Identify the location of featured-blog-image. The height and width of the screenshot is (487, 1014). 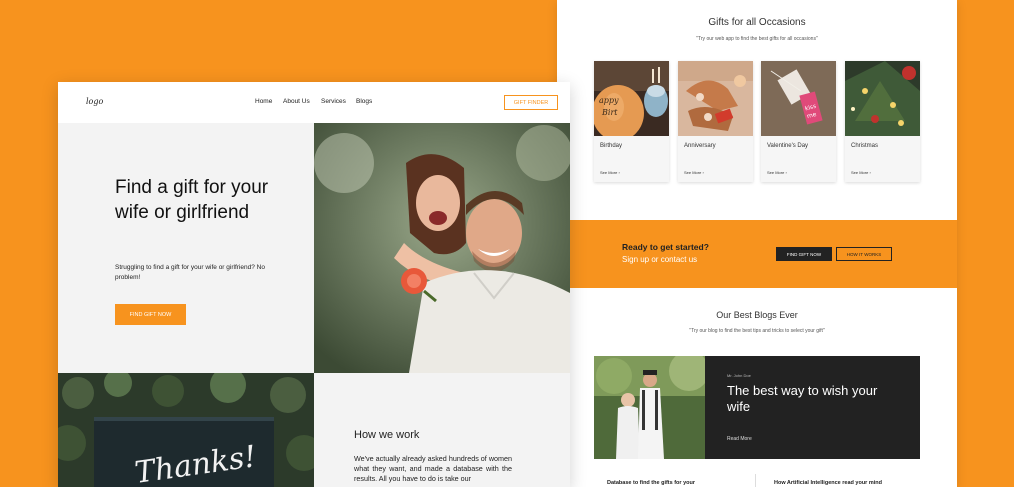
(649, 407).